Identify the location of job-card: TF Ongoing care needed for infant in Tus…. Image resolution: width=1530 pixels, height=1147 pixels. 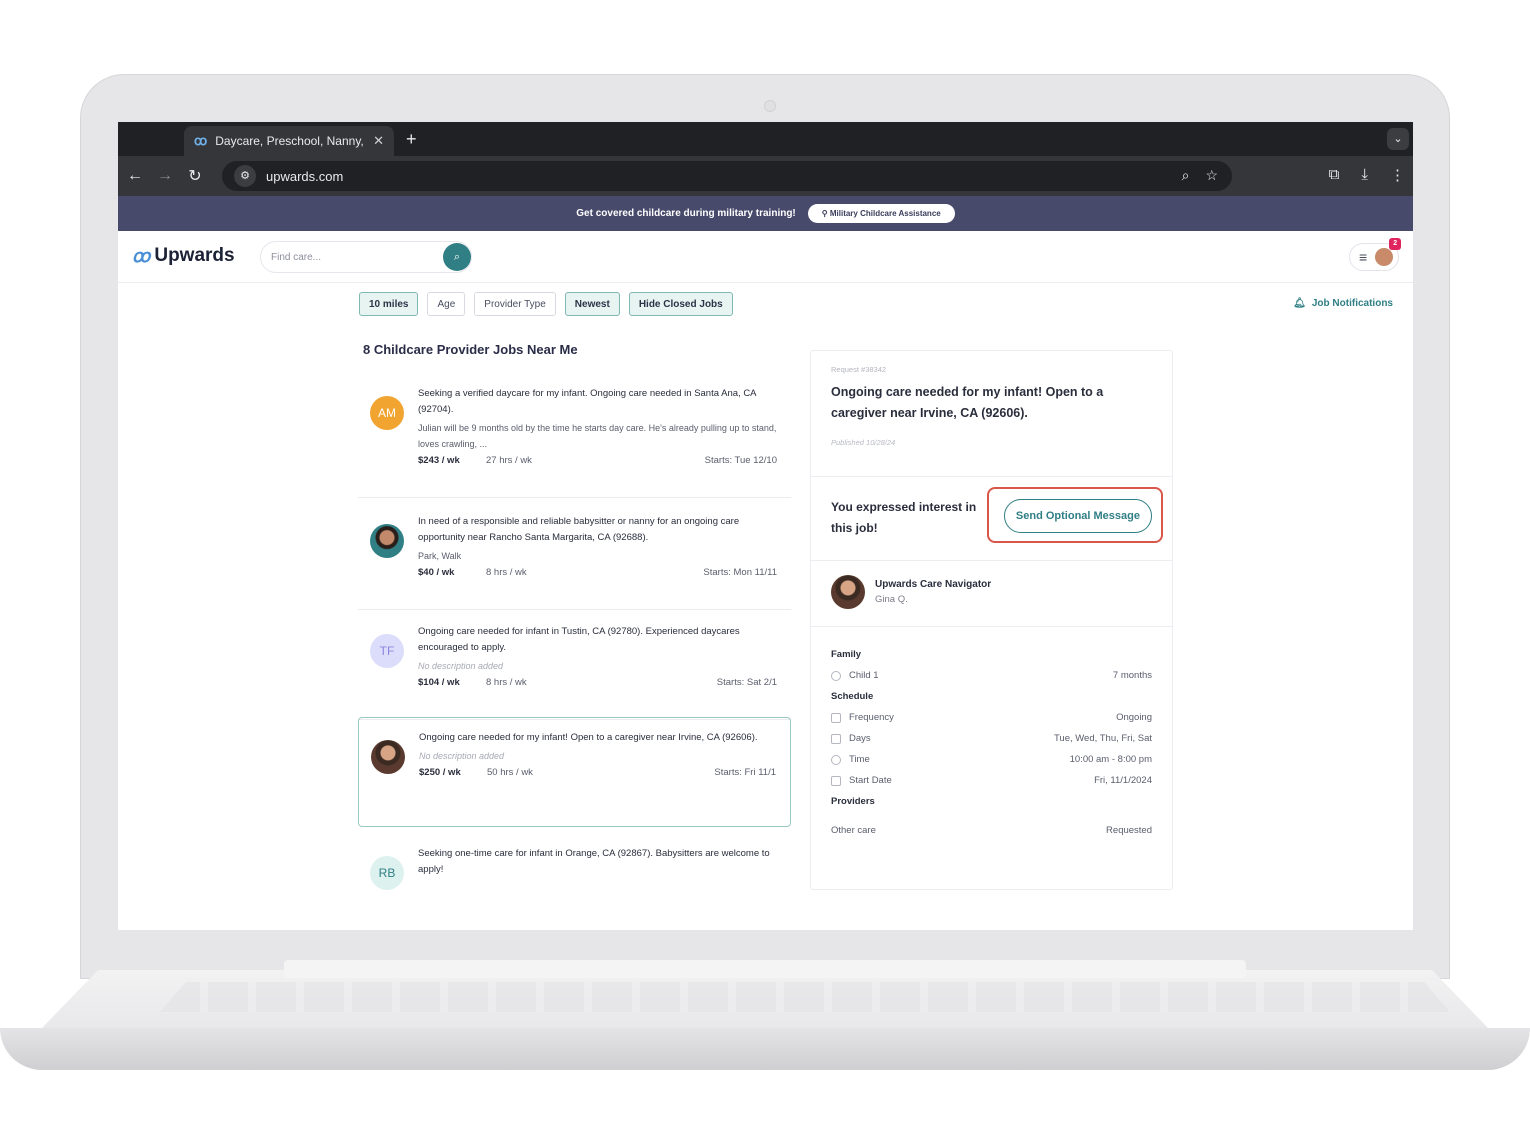
(574, 666).